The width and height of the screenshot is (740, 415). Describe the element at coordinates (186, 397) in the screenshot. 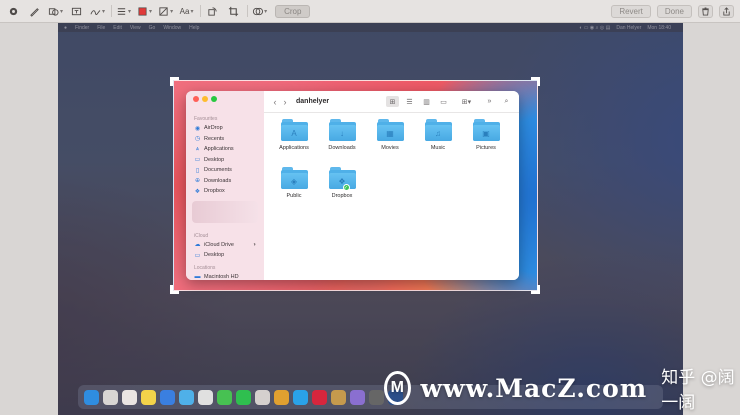

I see `appstore-dock-icon` at that location.